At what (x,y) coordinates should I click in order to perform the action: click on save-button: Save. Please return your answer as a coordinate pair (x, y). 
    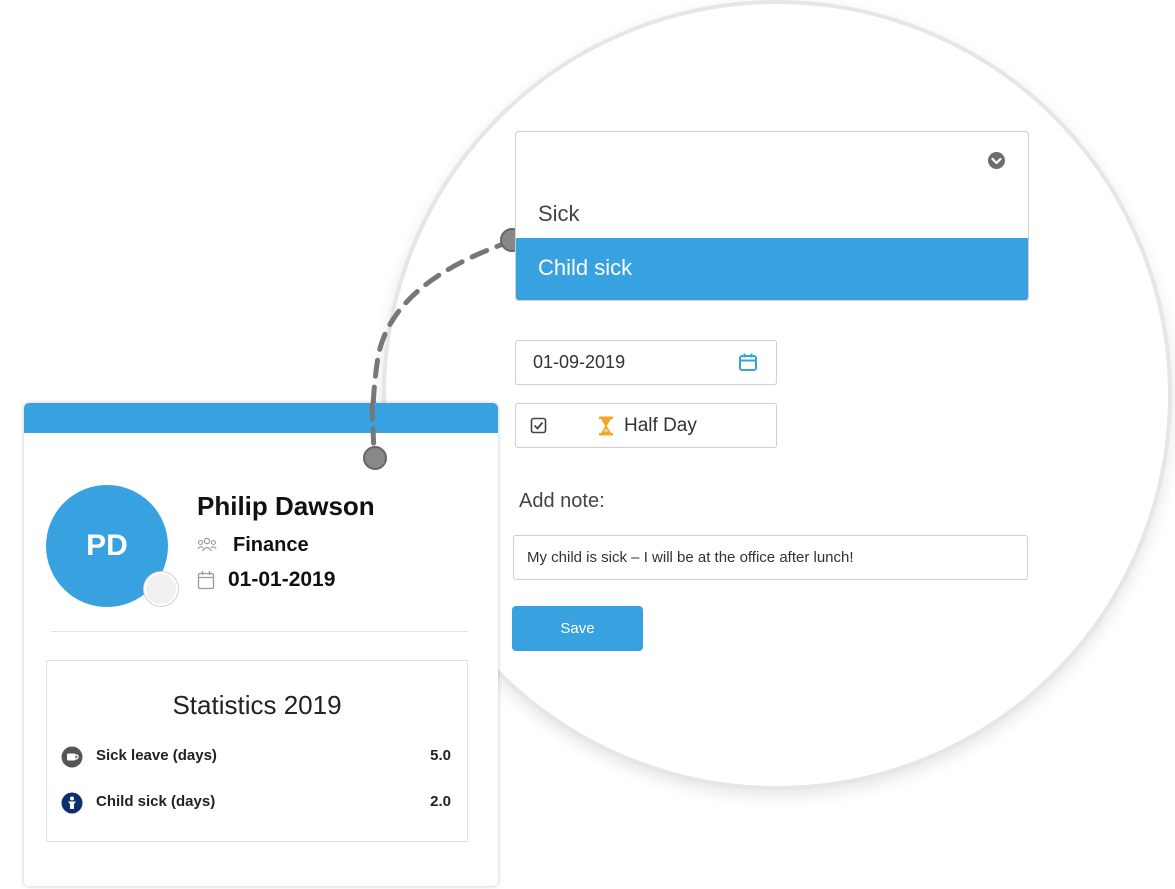
    Looking at the image, I should click on (577, 628).